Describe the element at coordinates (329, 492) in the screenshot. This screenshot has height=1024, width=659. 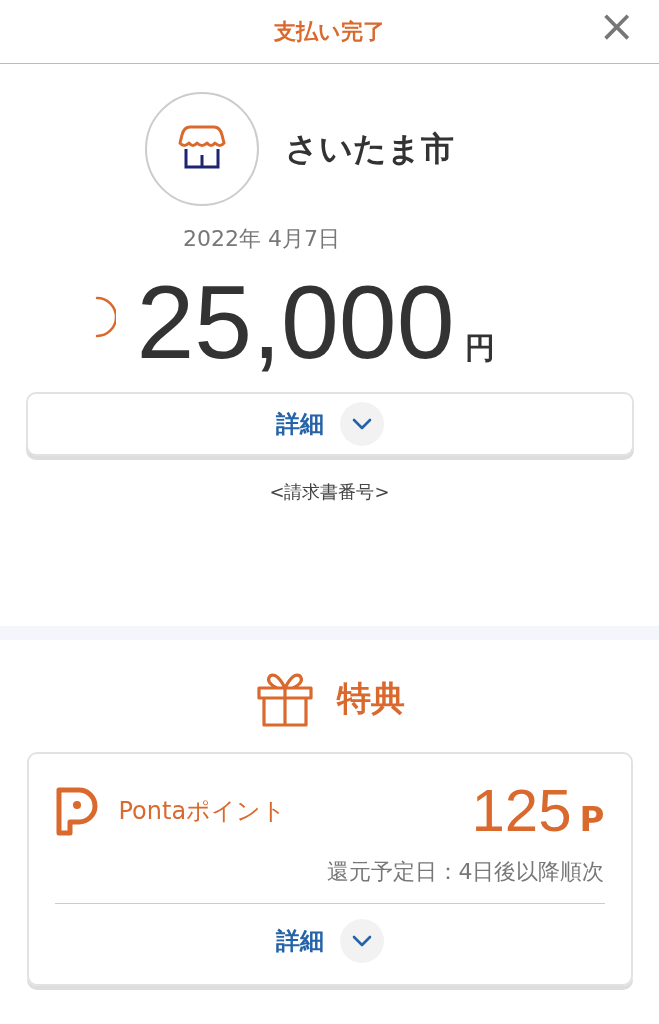
I see `invoice-number-label: <請求書番号>` at that location.